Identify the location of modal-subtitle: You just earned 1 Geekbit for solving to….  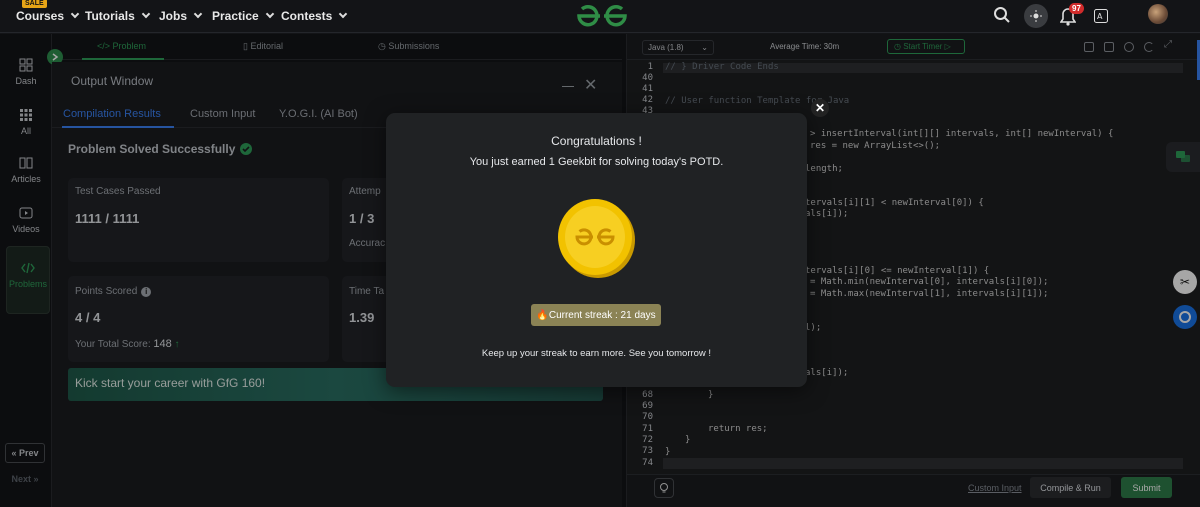
(596, 162).